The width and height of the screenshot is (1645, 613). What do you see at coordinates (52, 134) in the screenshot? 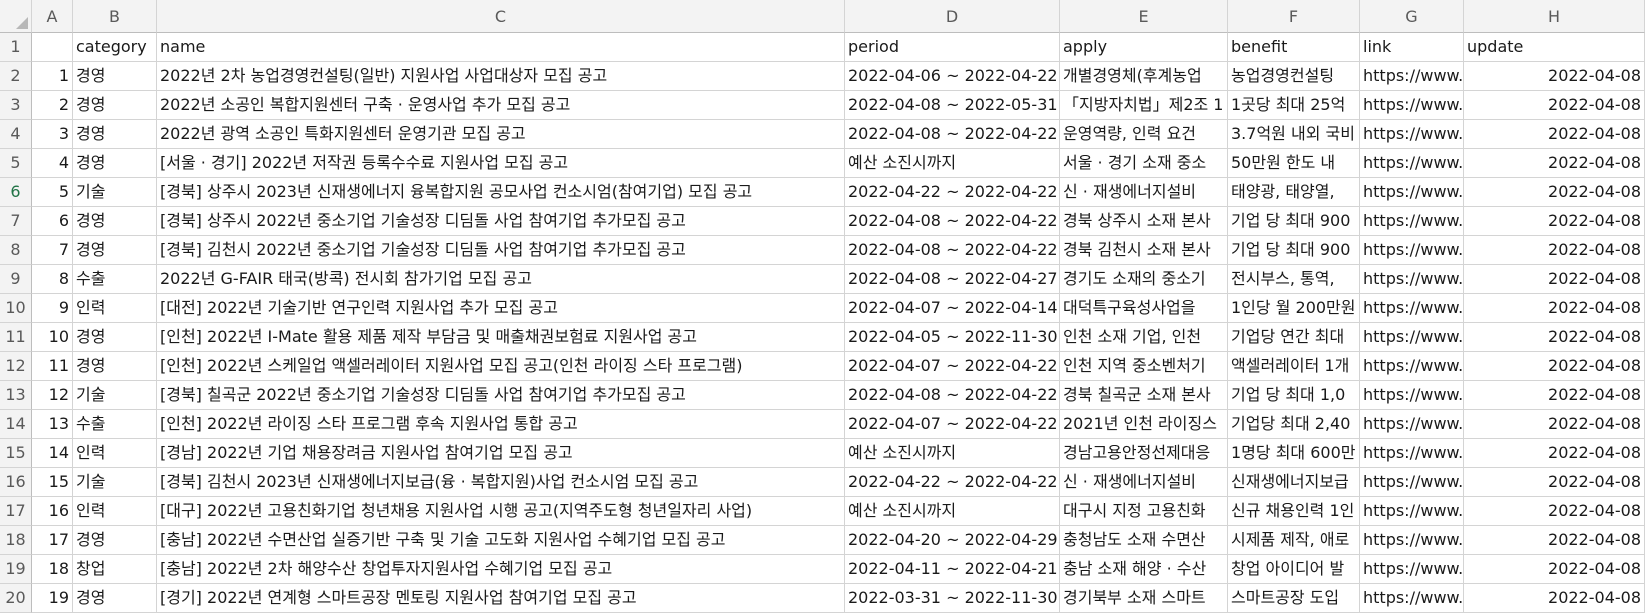
I see `cell-no: 3` at bounding box center [52, 134].